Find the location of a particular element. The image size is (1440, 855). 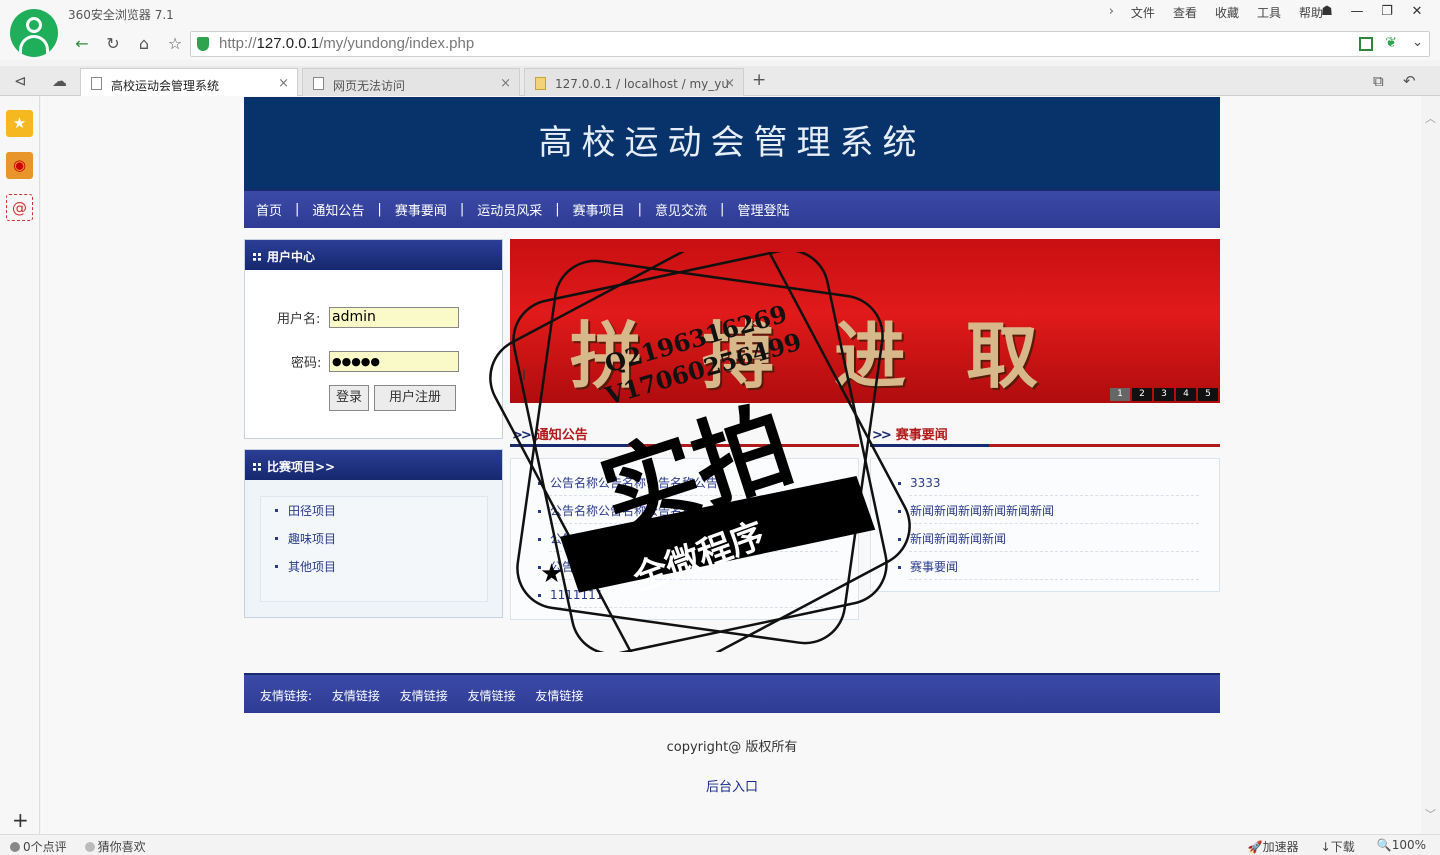

notice-item: 公告名称公告名称公告名称 is located at coordinates (684, 511).